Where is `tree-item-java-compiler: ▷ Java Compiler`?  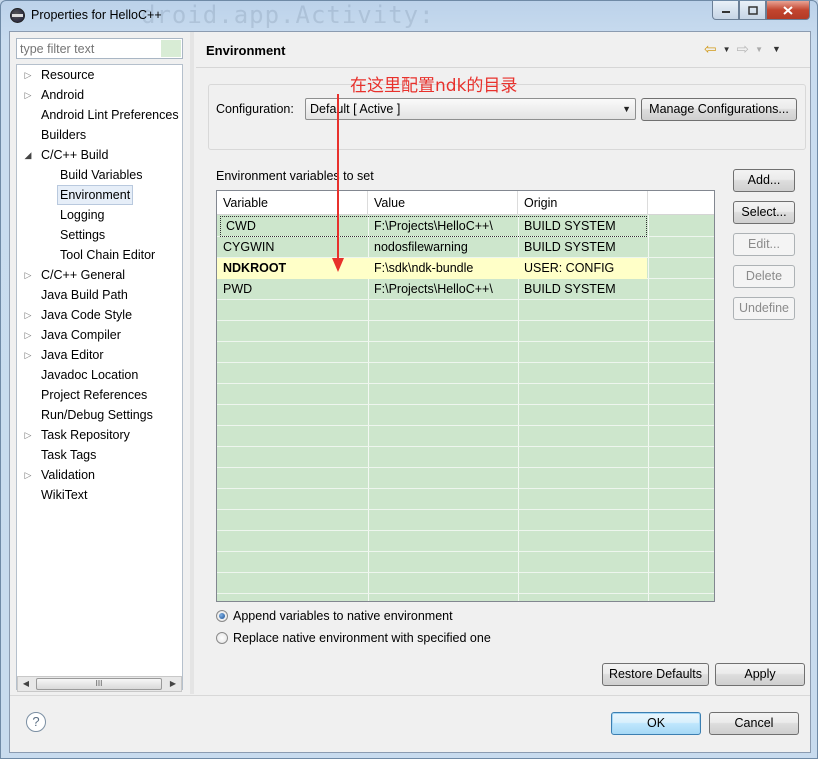 tree-item-java-compiler: ▷ Java Compiler is located at coordinates (99, 335).